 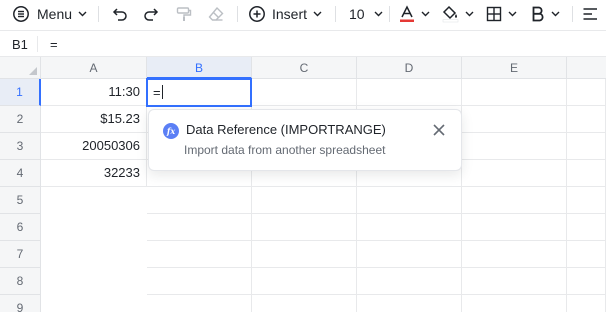 What do you see at coordinates (54, 44) in the screenshot?
I see `formula-input: =` at bounding box center [54, 44].